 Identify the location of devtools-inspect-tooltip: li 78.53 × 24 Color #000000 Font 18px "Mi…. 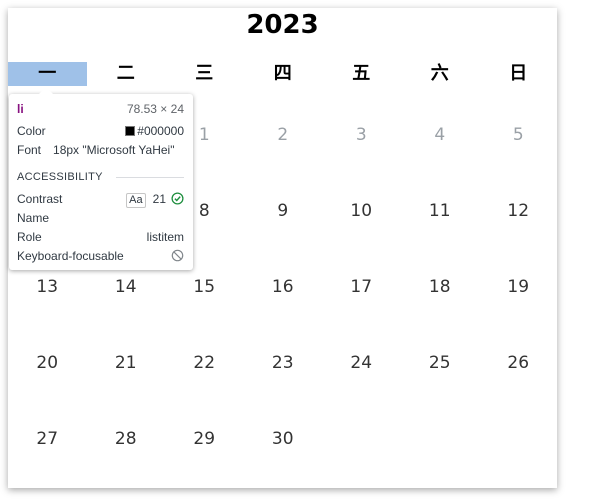
(101, 178).